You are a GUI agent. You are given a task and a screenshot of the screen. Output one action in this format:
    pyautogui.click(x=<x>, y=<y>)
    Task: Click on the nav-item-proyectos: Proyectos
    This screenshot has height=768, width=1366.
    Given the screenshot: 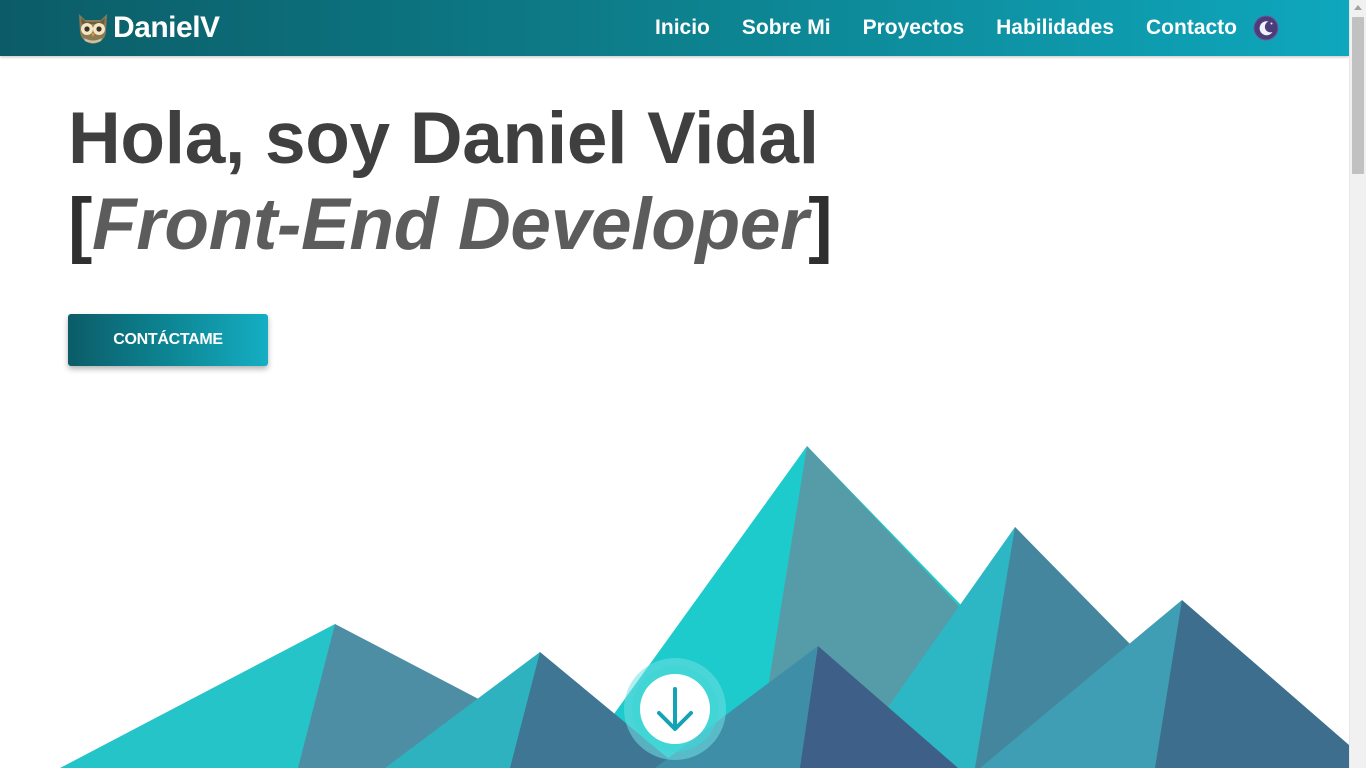 What is the action you would take?
    pyautogui.click(x=914, y=28)
    